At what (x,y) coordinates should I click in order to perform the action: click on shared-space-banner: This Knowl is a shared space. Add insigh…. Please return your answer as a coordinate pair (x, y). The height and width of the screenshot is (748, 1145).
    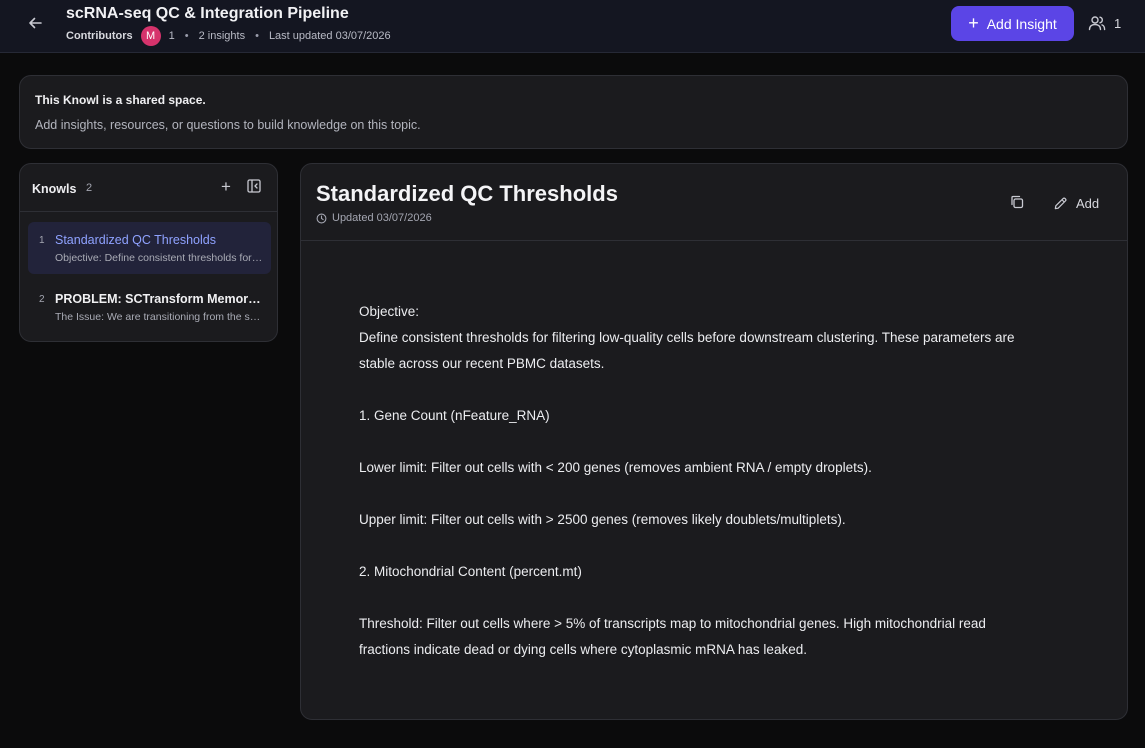
    Looking at the image, I should click on (573, 112).